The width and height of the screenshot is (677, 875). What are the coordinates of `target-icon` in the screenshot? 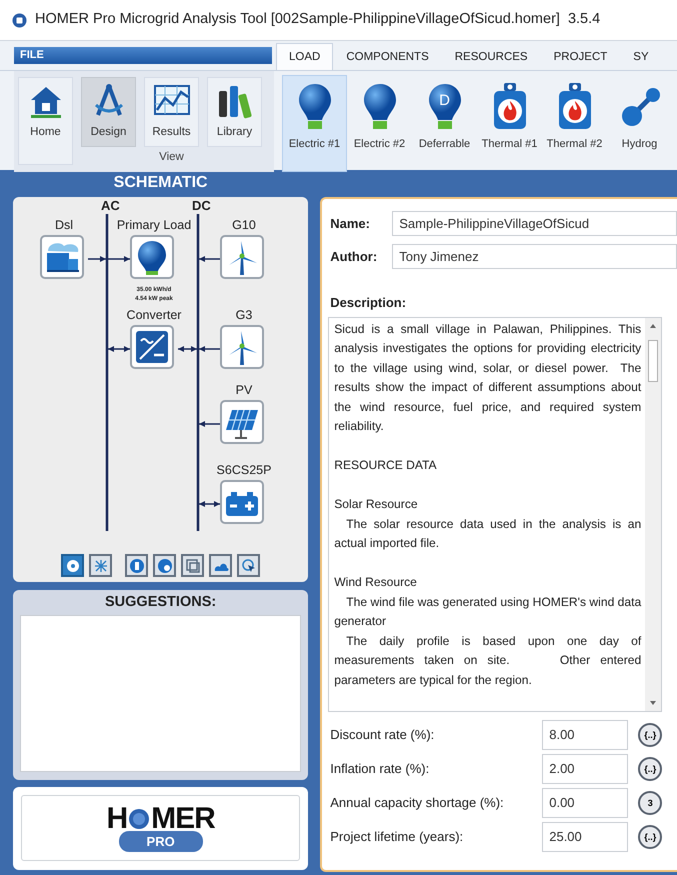 It's located at (72, 566).